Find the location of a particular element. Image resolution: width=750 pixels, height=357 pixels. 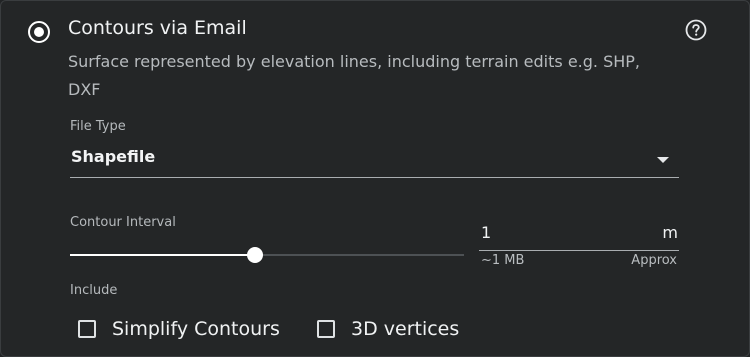

approx-label: Approx is located at coordinates (654, 260).